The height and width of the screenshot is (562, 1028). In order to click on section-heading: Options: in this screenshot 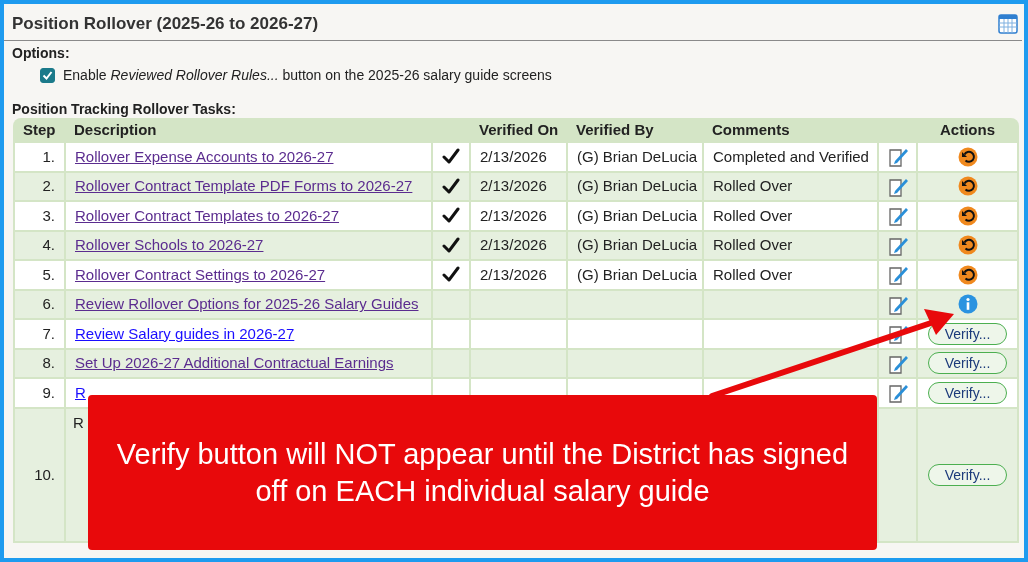, I will do `click(41, 53)`.